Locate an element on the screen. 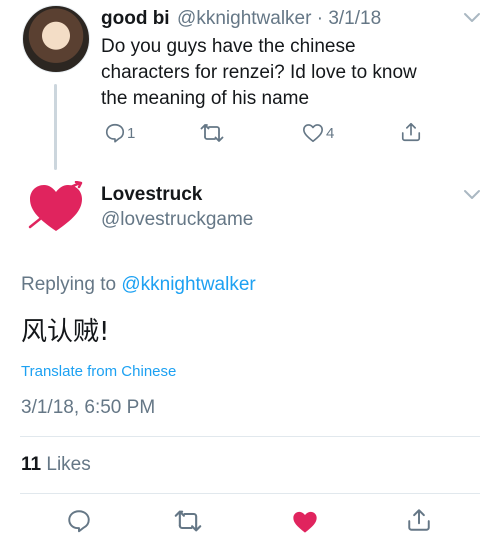 The height and width of the screenshot is (544, 500). tweet-text: 风认贼! is located at coordinates (65, 332).